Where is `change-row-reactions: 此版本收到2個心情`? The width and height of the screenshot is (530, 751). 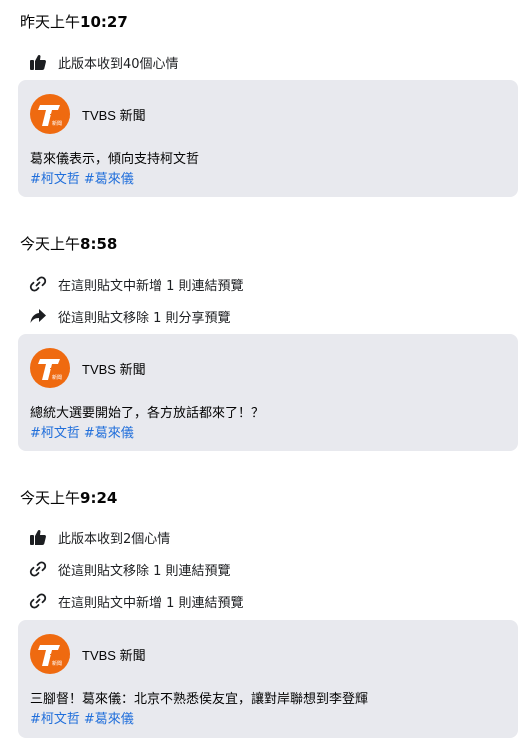
change-row-reactions: 此版本收到2個心情 is located at coordinates (99, 537).